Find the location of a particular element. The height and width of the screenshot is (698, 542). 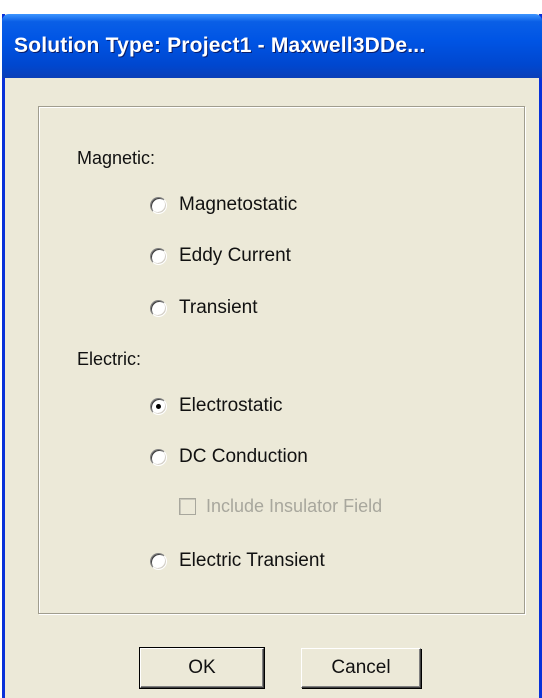

radio-eddy-current-button is located at coordinates (158, 256).